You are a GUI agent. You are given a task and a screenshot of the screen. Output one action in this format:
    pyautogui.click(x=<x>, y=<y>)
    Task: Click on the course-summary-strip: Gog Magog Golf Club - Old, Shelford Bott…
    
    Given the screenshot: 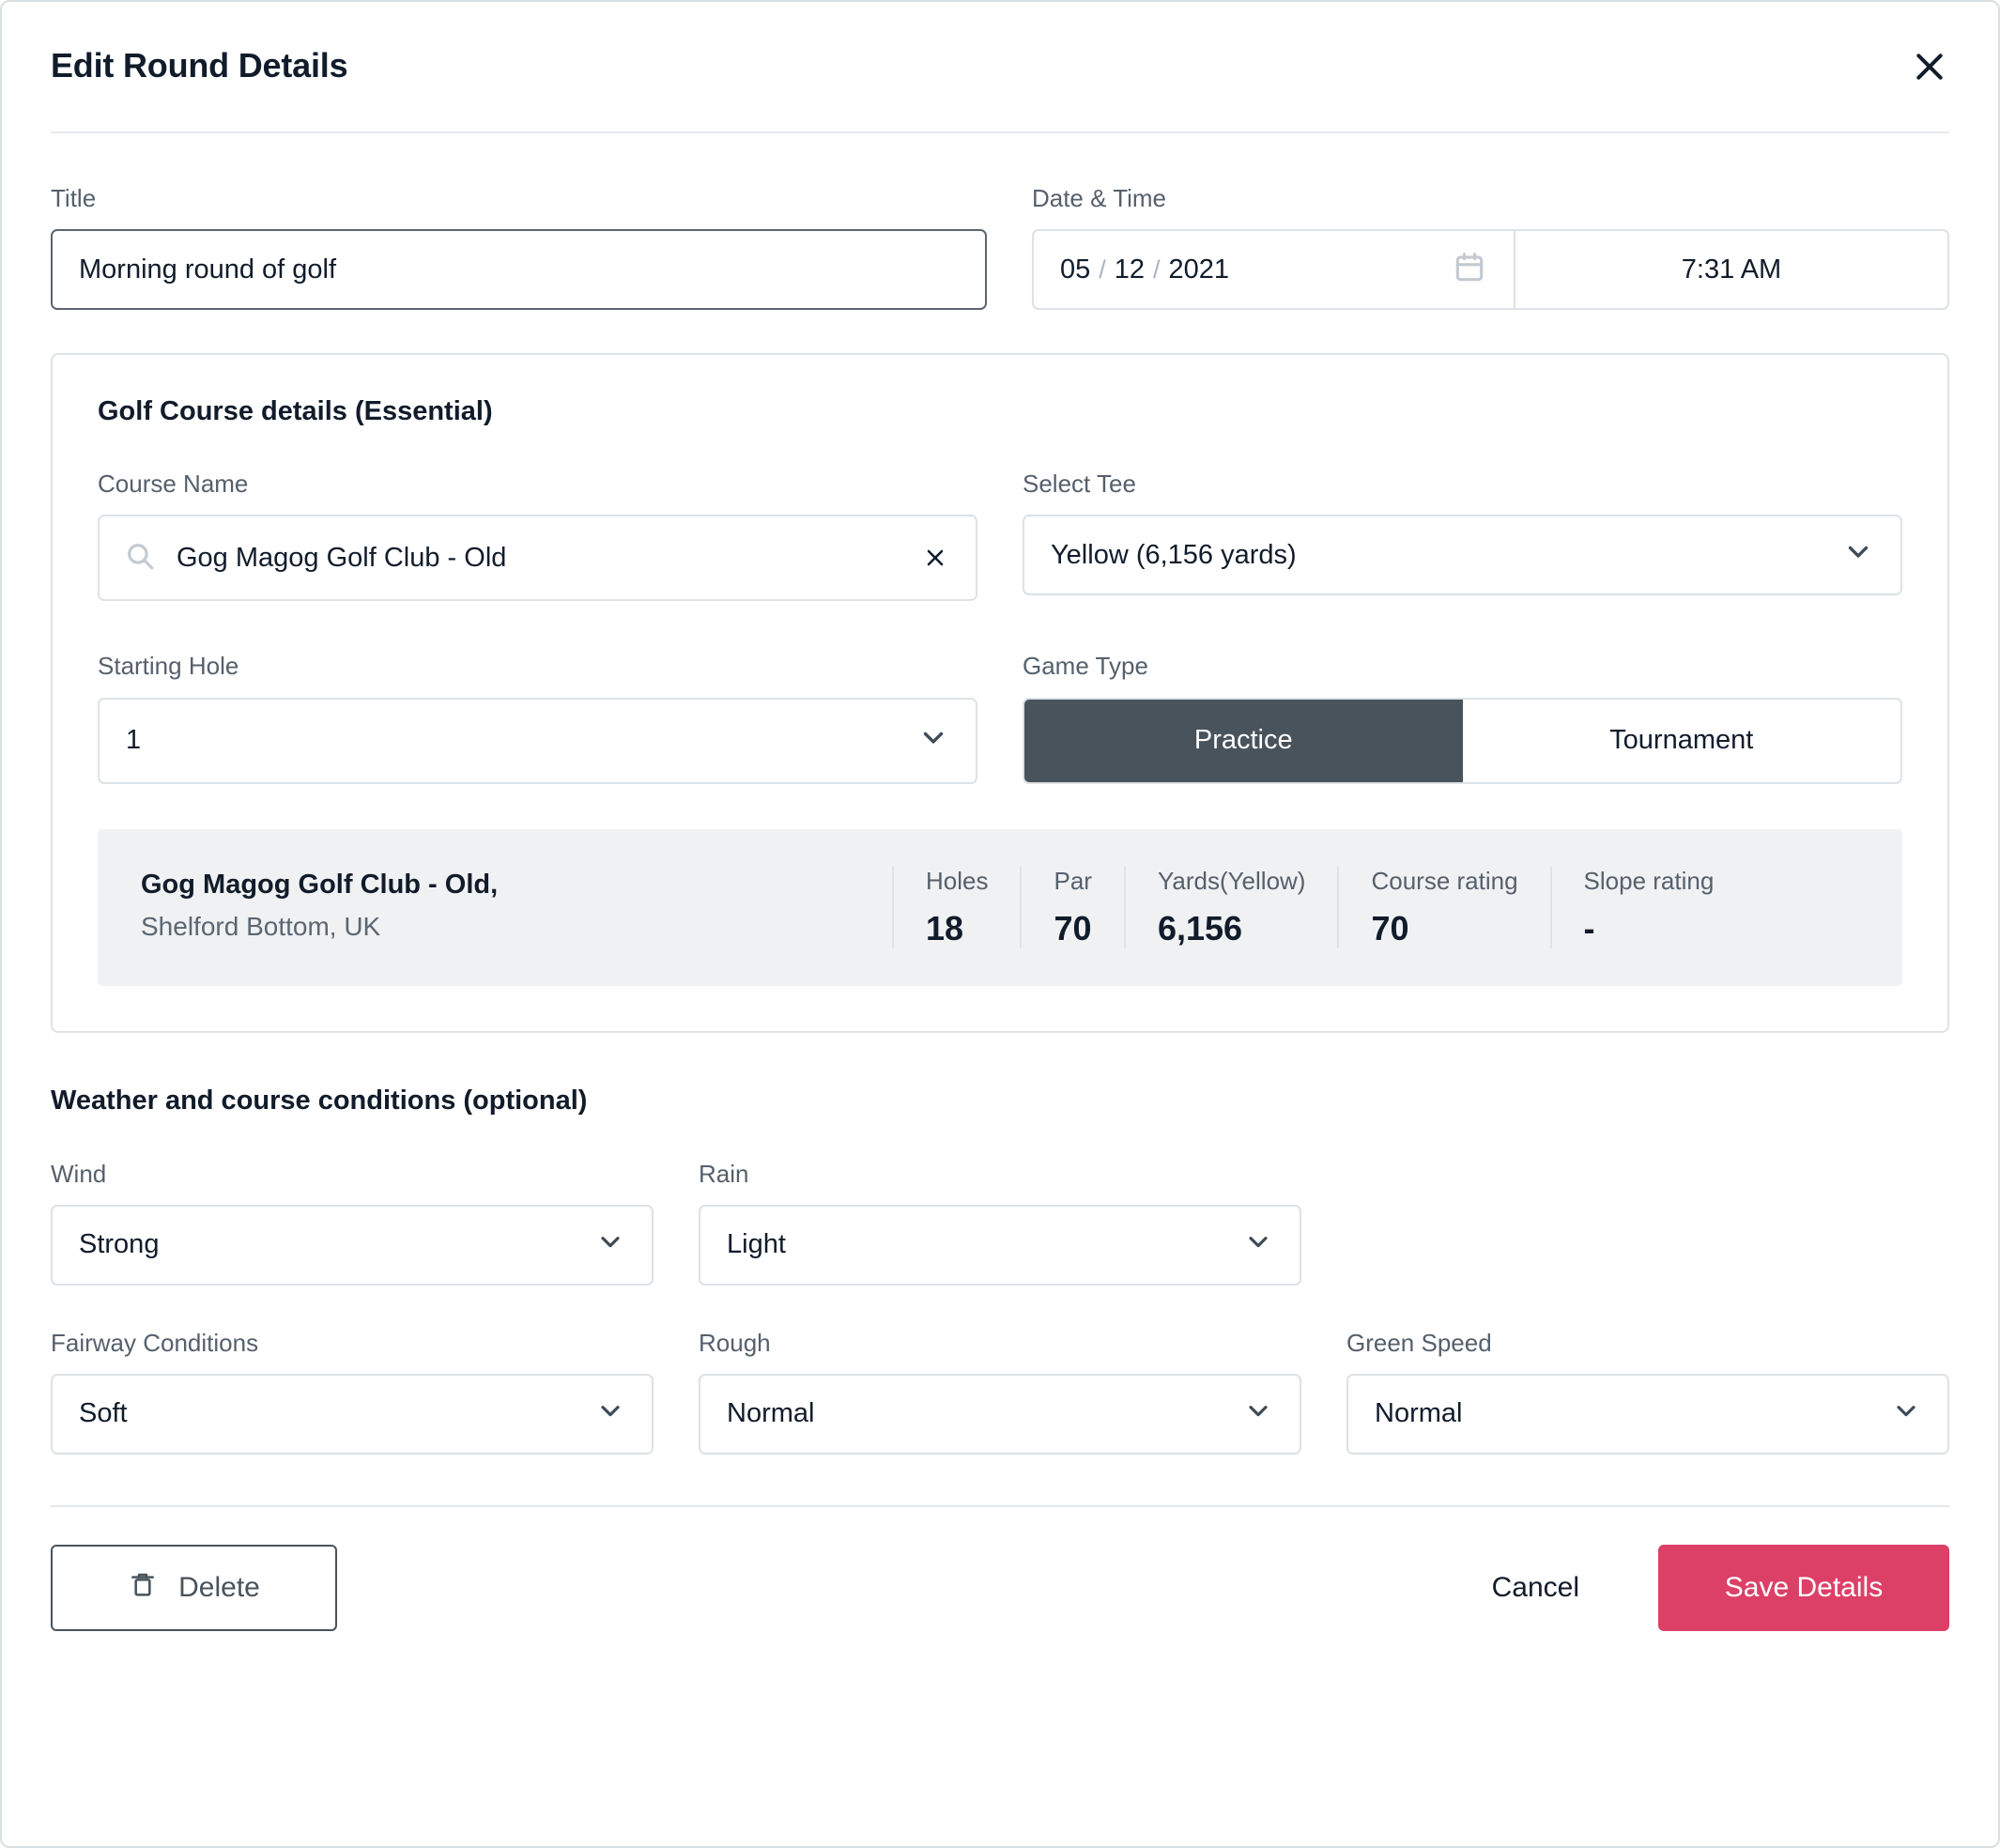 What is the action you would take?
    pyautogui.click(x=1000, y=907)
    